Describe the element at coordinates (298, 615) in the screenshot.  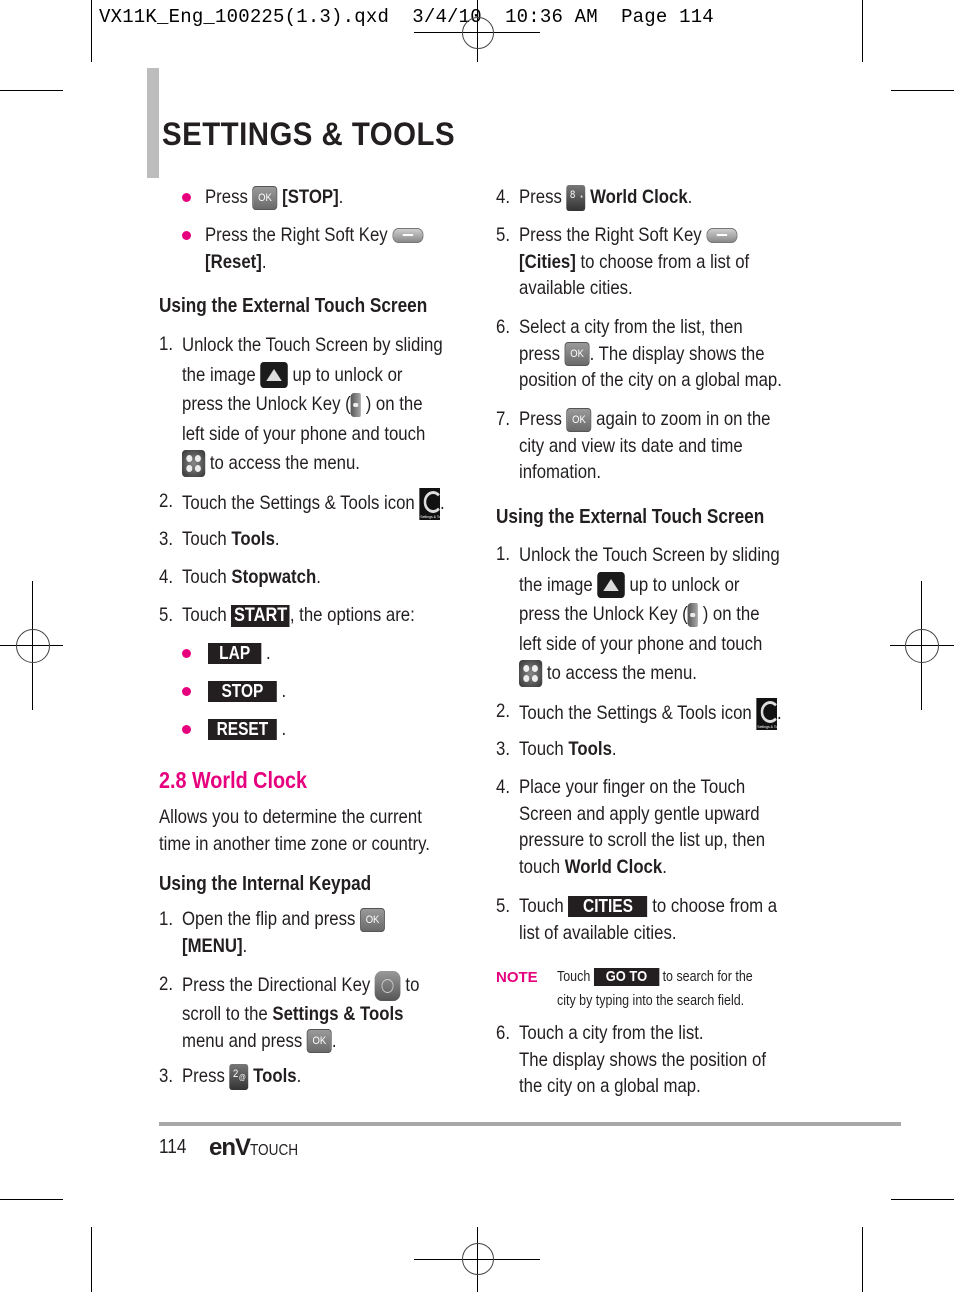
I see `ext-step-5: Touch START, the options are:` at that location.